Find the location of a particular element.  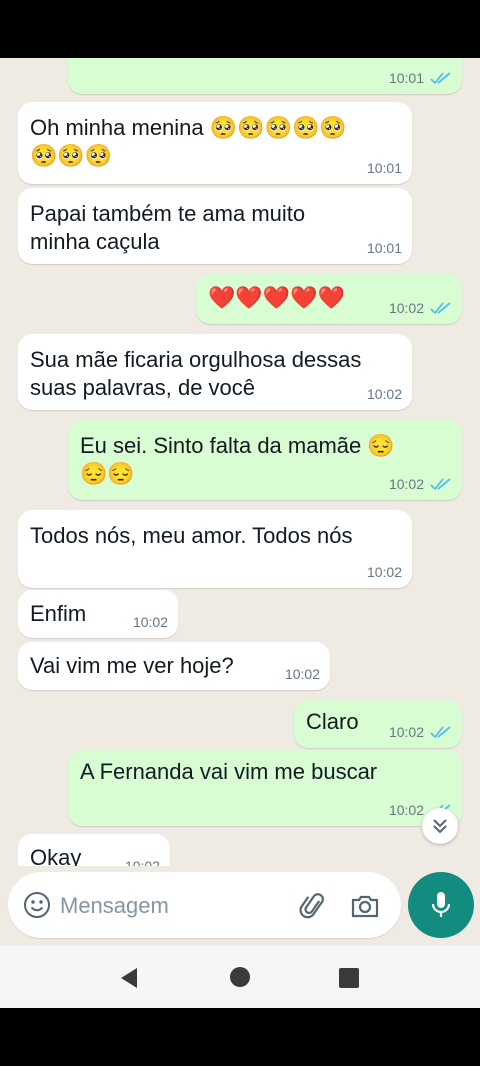

message-text: Papai também te ama muito minha caçula is located at coordinates (168, 227).